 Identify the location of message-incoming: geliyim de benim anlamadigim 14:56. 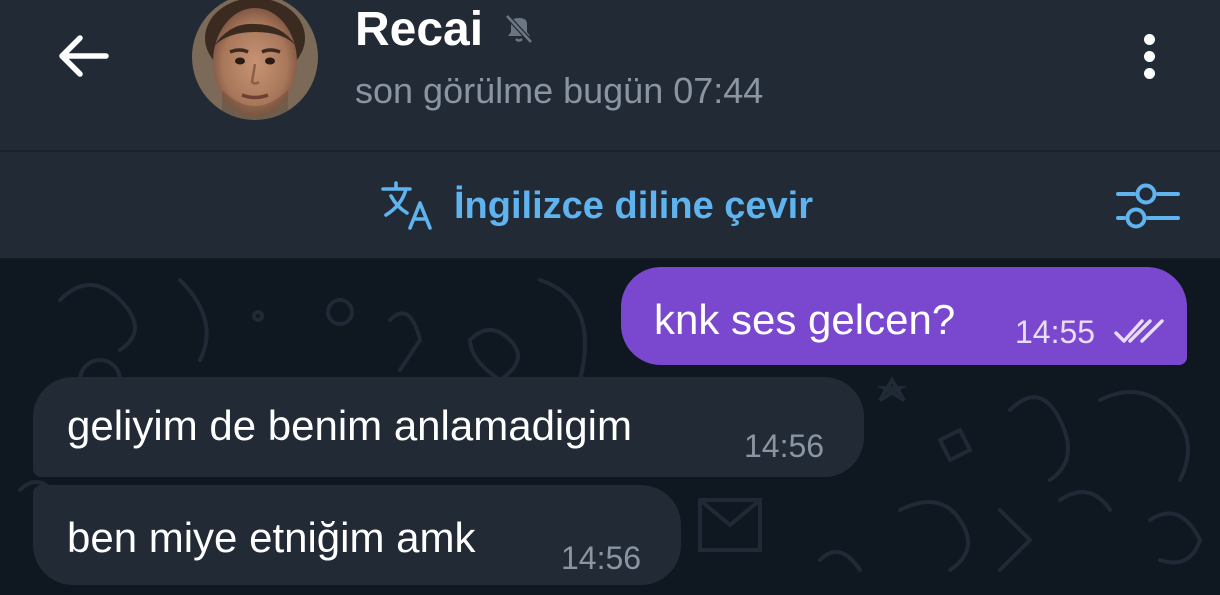
(448, 427).